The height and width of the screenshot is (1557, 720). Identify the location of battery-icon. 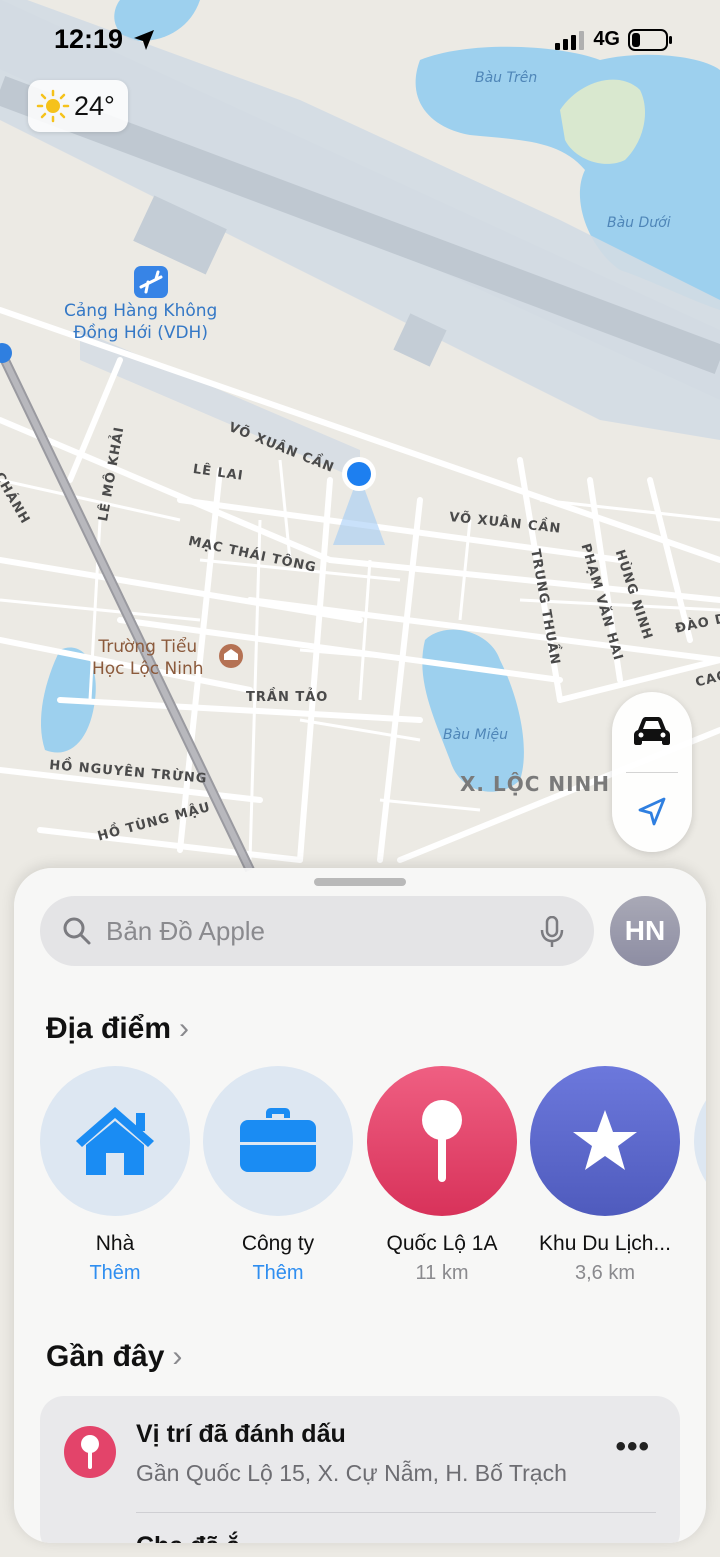
(650, 39).